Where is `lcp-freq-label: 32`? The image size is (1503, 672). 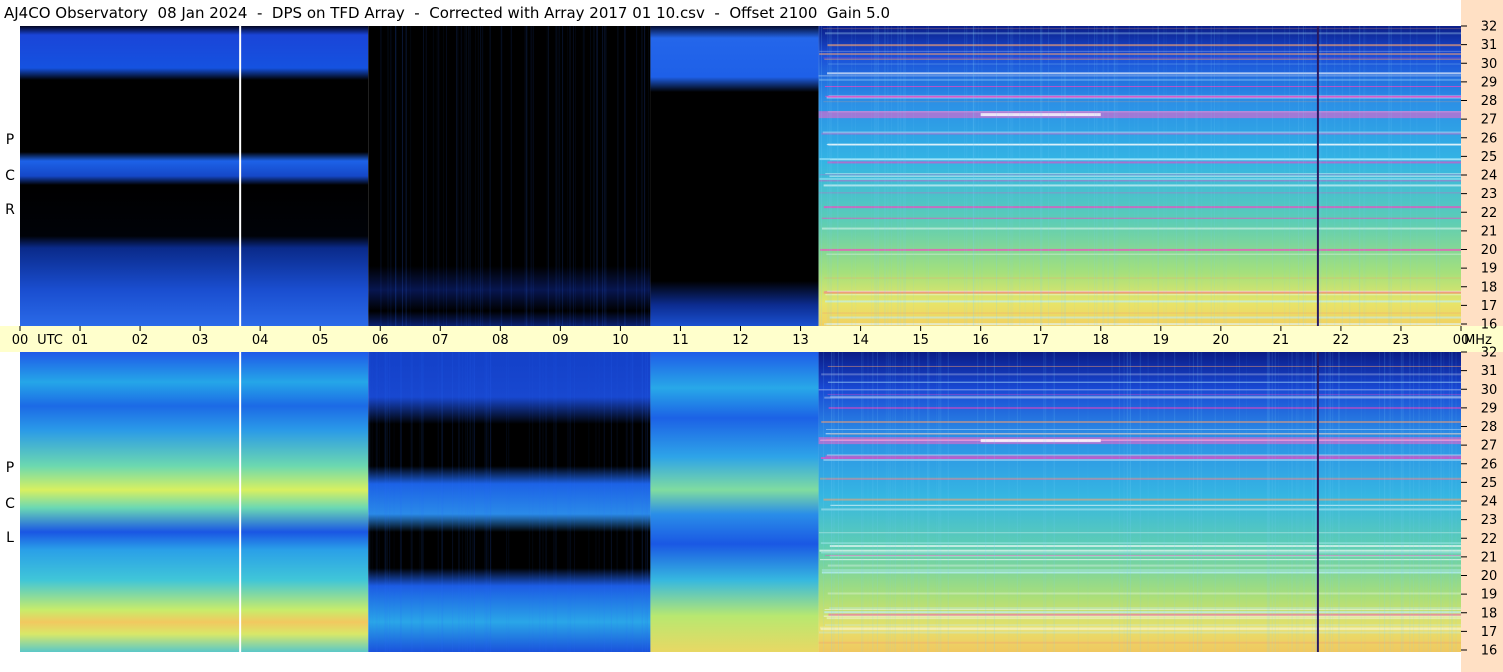
lcp-freq-label: 32 is located at coordinates (1489, 353).